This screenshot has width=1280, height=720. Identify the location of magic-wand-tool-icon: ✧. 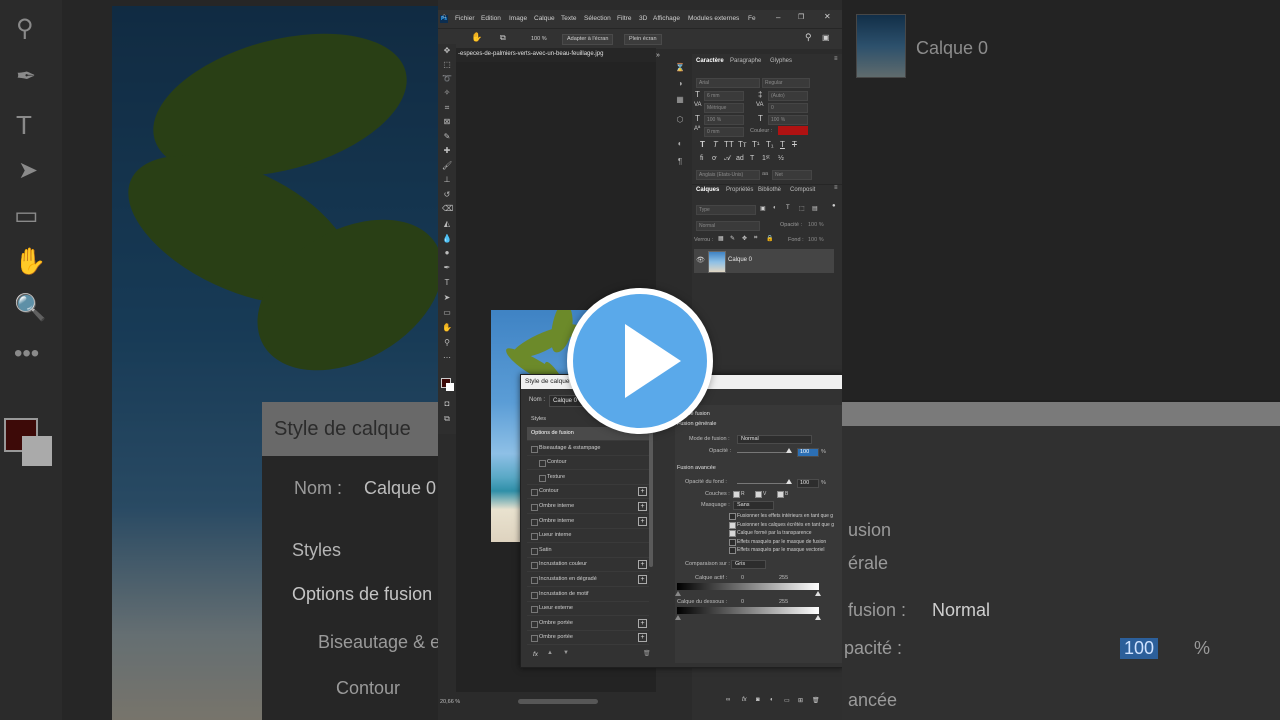
(447, 93).